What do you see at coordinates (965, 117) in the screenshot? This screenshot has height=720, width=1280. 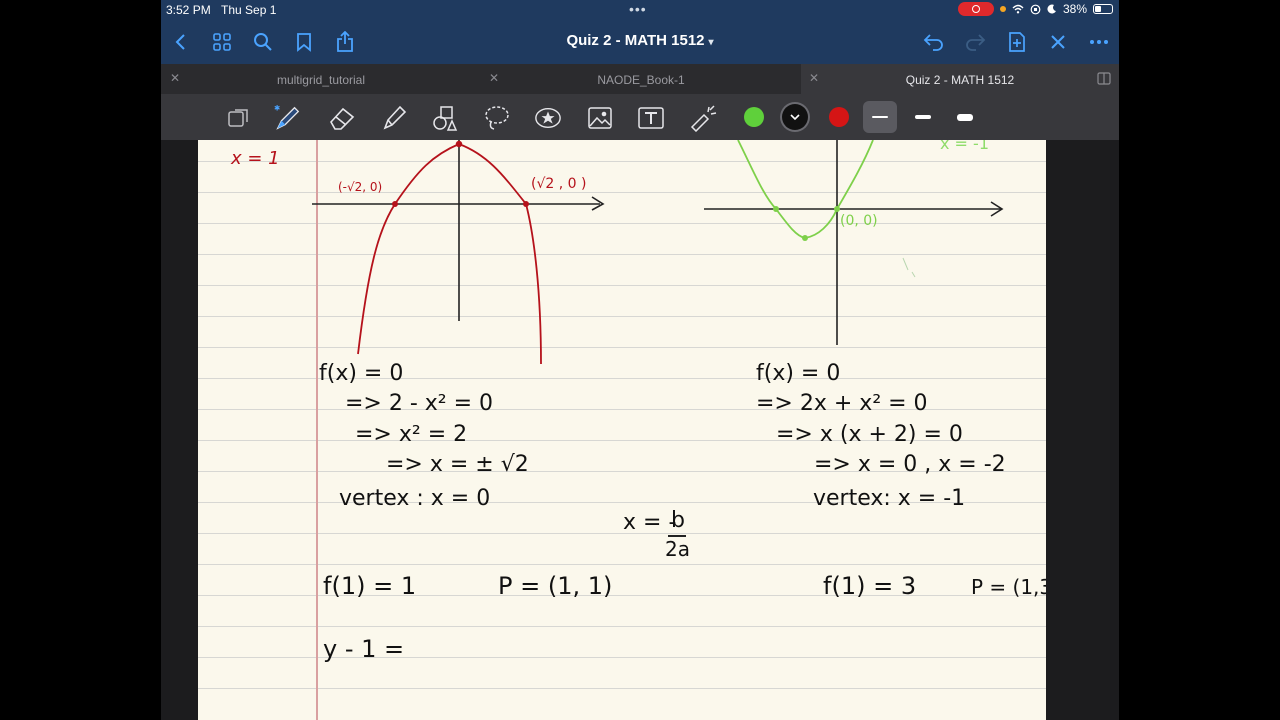 I see `pen-thickness-thick` at bounding box center [965, 117].